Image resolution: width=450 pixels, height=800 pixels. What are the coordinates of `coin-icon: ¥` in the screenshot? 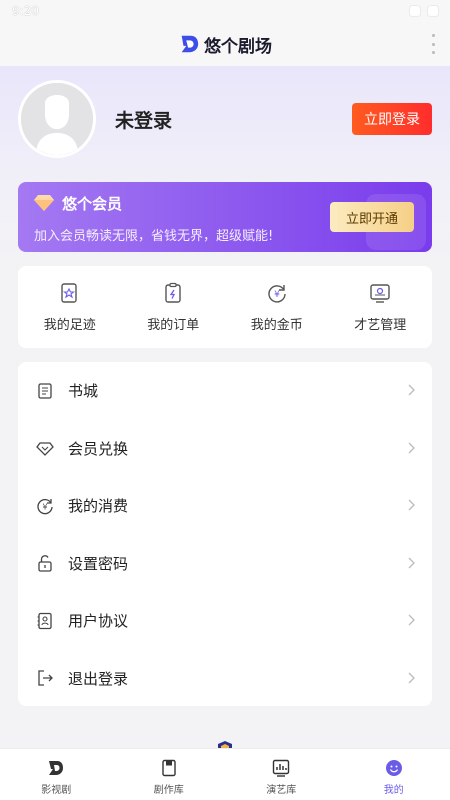 It's located at (277, 294).